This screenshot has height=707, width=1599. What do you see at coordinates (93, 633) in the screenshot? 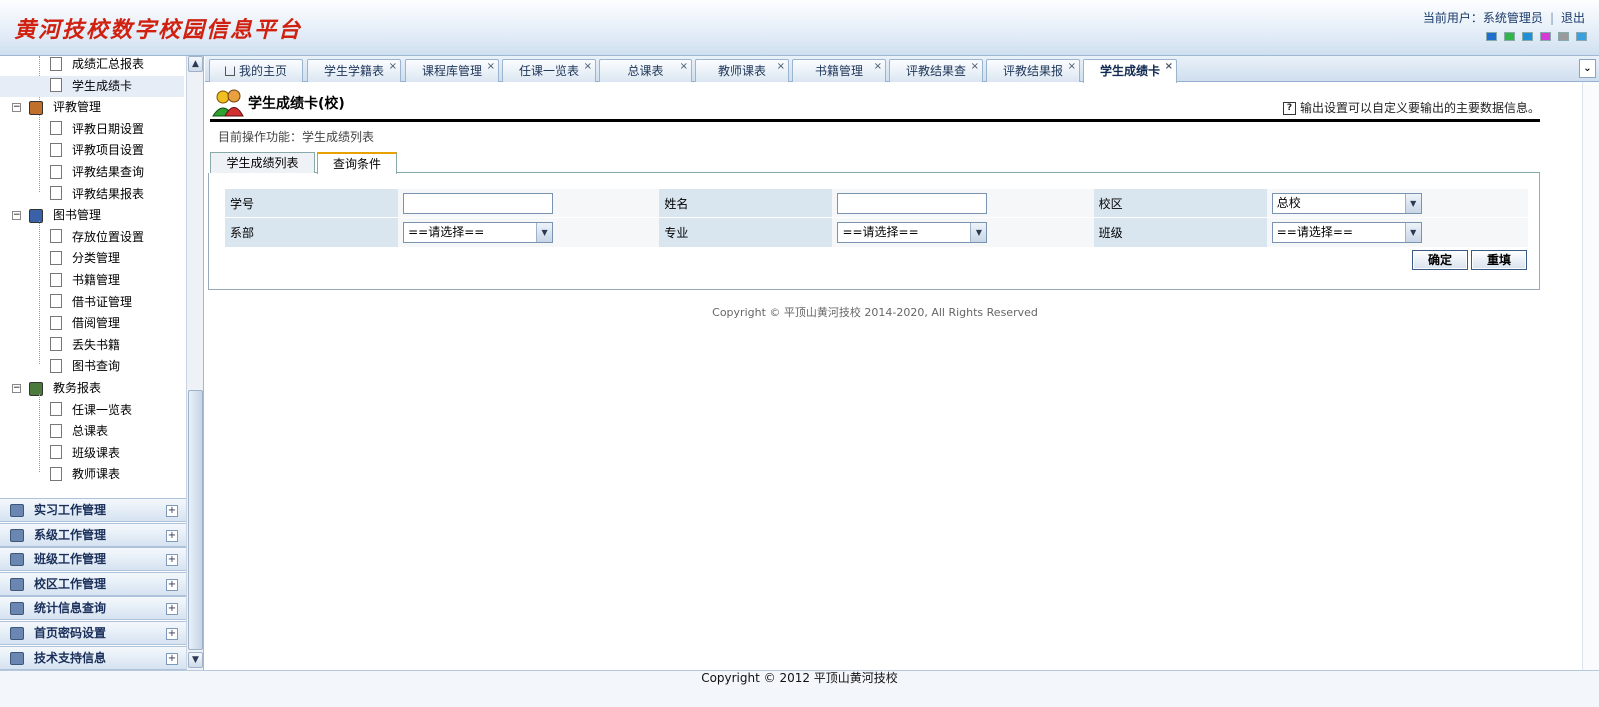
I see `accordion-6: 首页密码设置 +` at bounding box center [93, 633].